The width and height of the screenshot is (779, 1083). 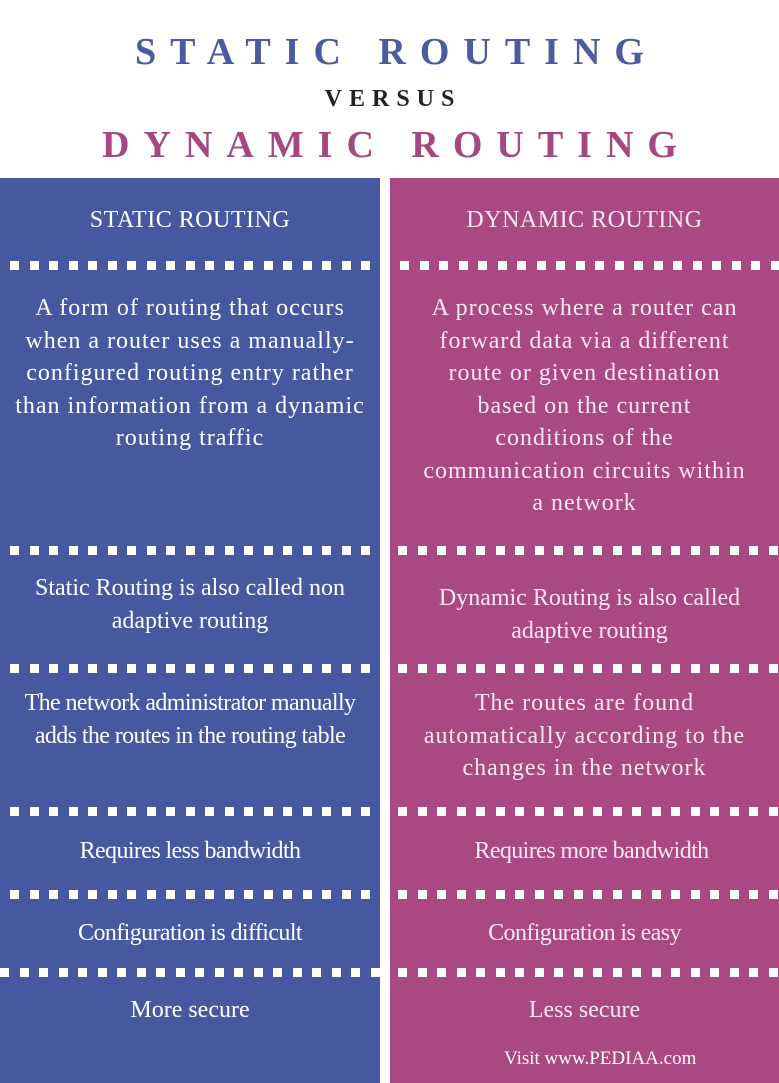 What do you see at coordinates (190, 933) in the screenshot?
I see `static-configuration: Configuration is difficult` at bounding box center [190, 933].